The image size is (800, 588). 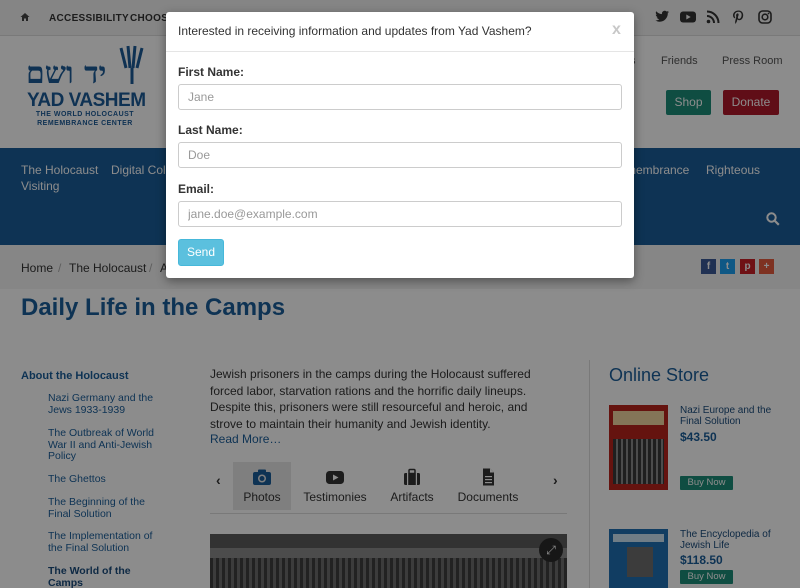 What do you see at coordinates (616, 30) in the screenshot?
I see `close-icon: x` at bounding box center [616, 30].